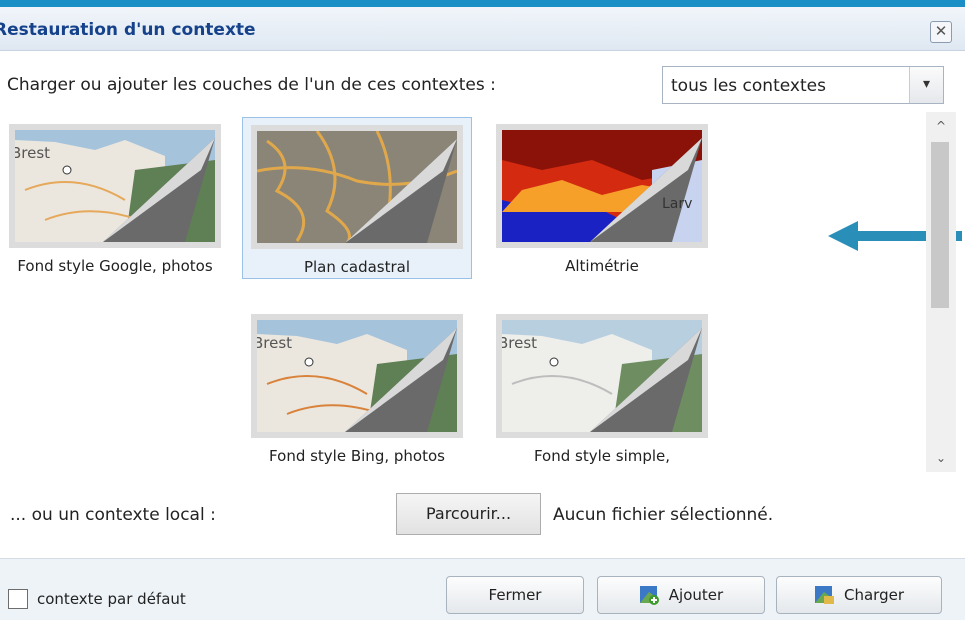 The height and width of the screenshot is (620, 965). I want to click on context-tile-cadastre: Plan cadastral, so click(357, 198).